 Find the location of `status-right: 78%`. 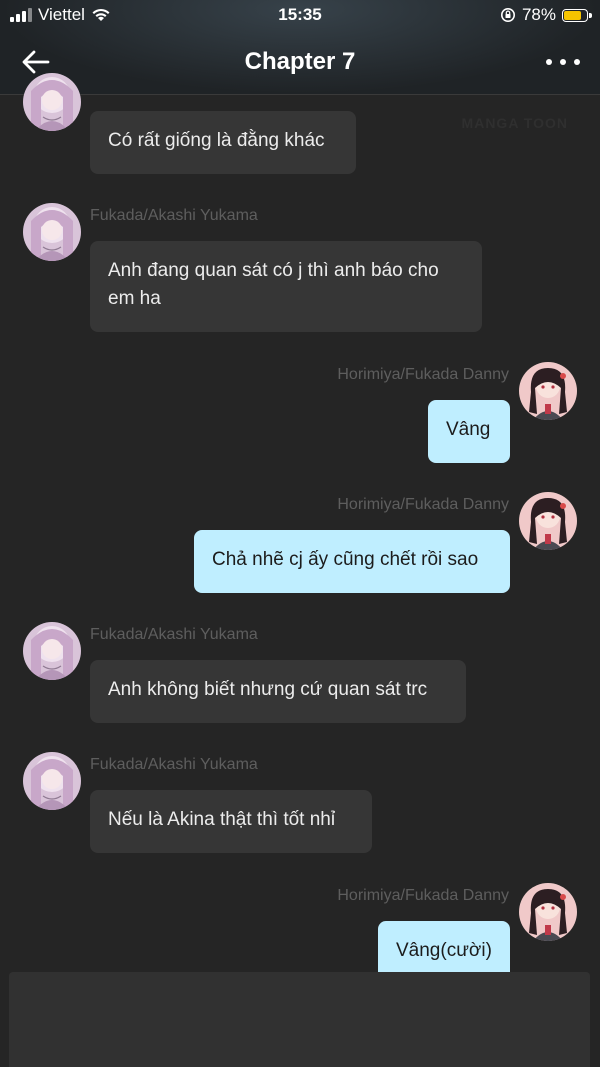

status-right: 78% is located at coordinates (546, 15).